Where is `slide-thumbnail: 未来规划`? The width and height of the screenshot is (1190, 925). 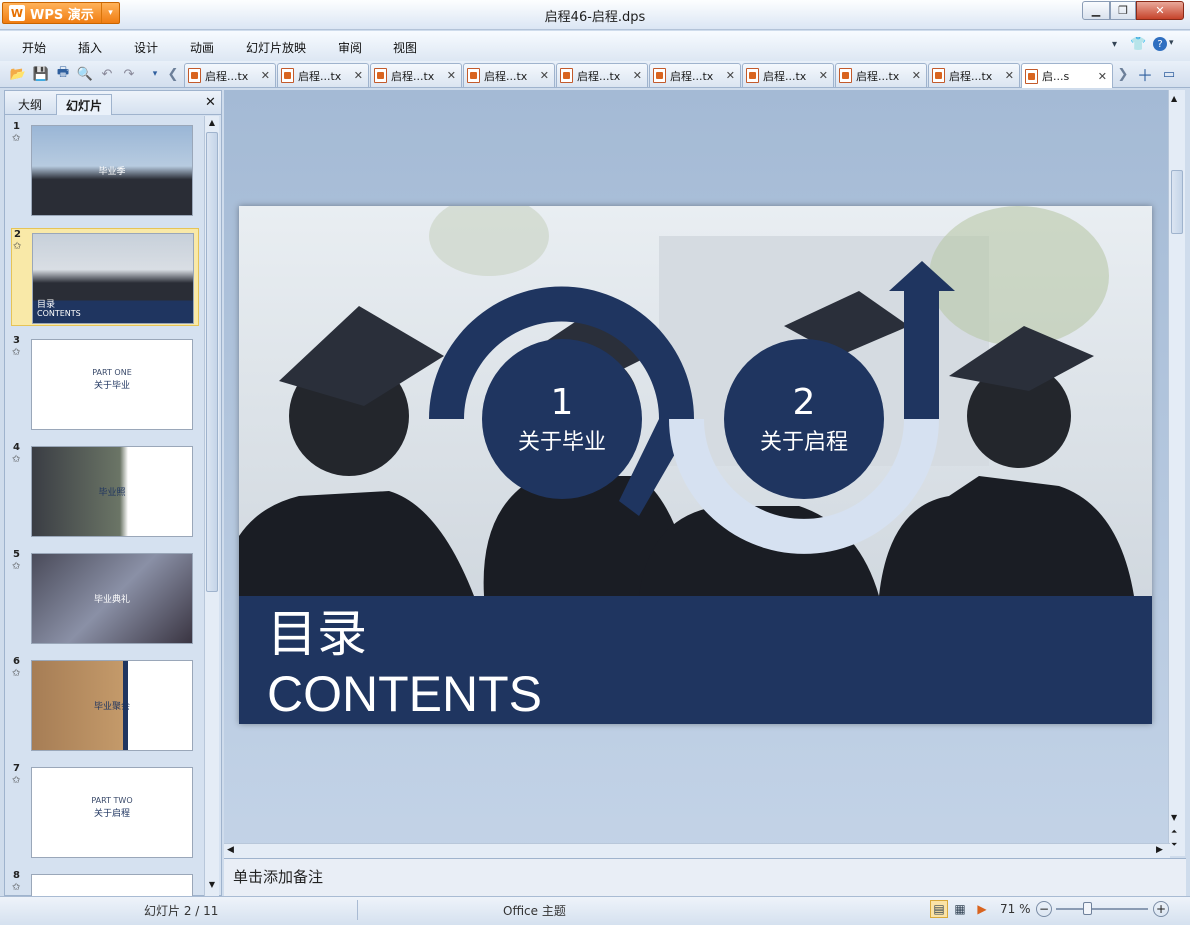 slide-thumbnail: 未来规划 is located at coordinates (112, 885).